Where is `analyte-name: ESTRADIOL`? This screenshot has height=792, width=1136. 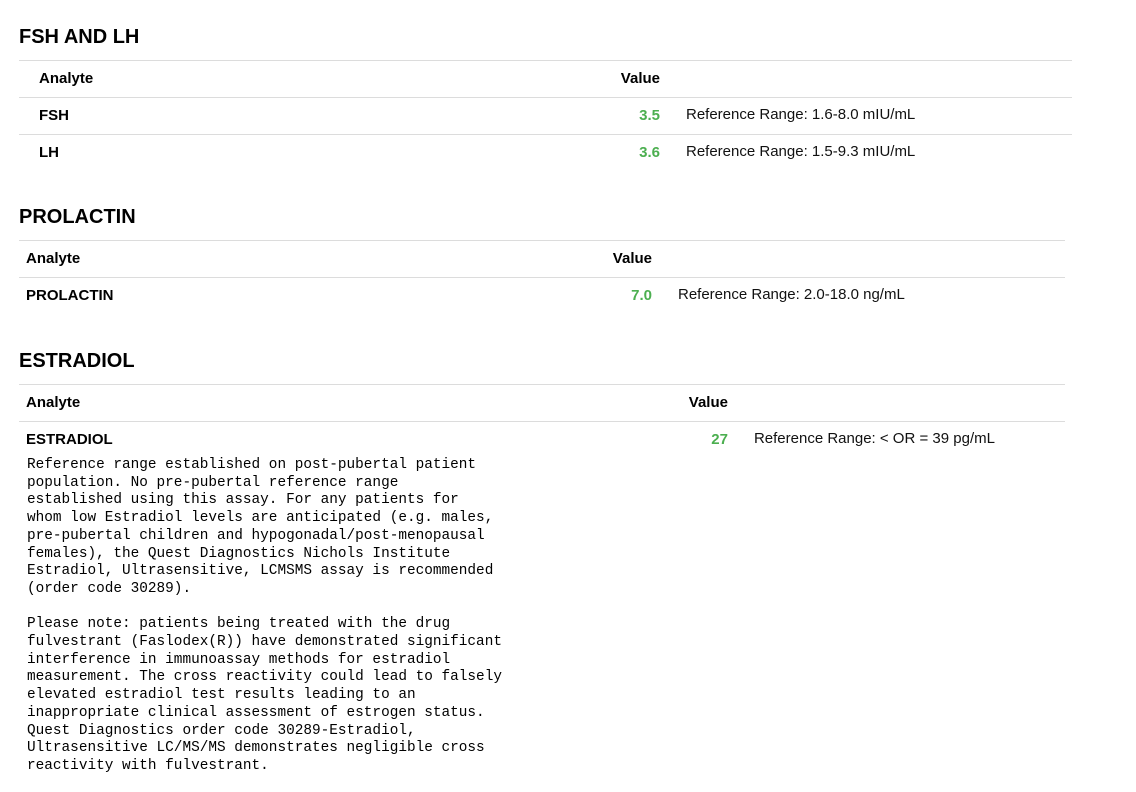 analyte-name: ESTRADIOL is located at coordinates (69, 439).